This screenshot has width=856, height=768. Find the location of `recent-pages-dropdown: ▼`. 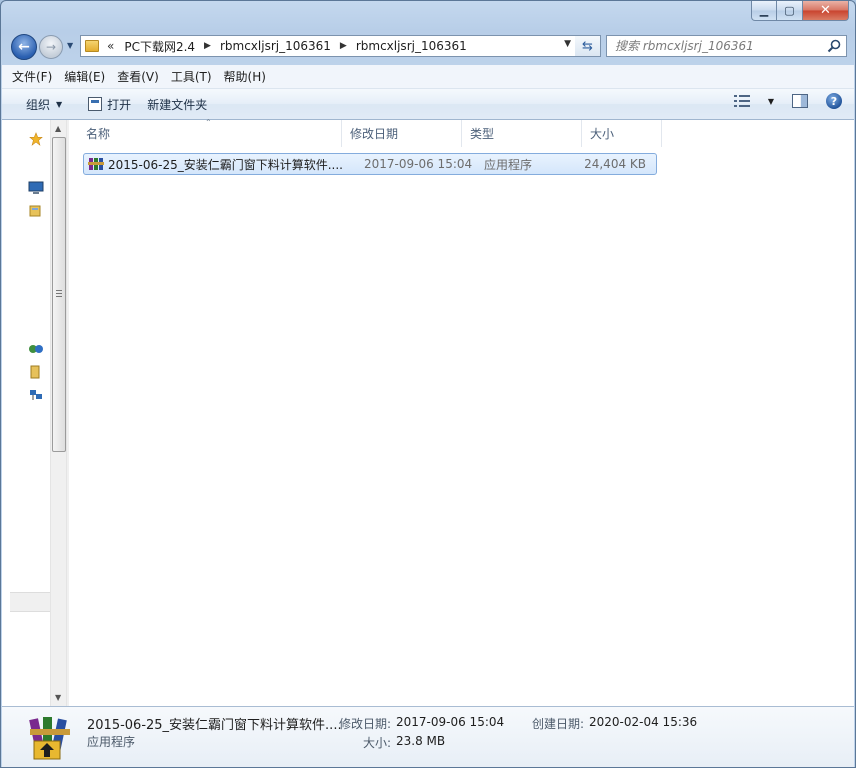

recent-pages-dropdown: ▼ is located at coordinates (72, 46).